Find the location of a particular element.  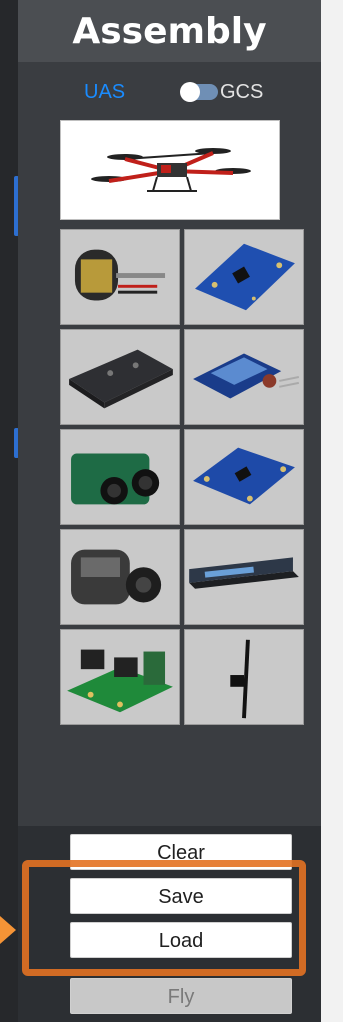

component-tile-power-board is located at coordinates (120, 677).